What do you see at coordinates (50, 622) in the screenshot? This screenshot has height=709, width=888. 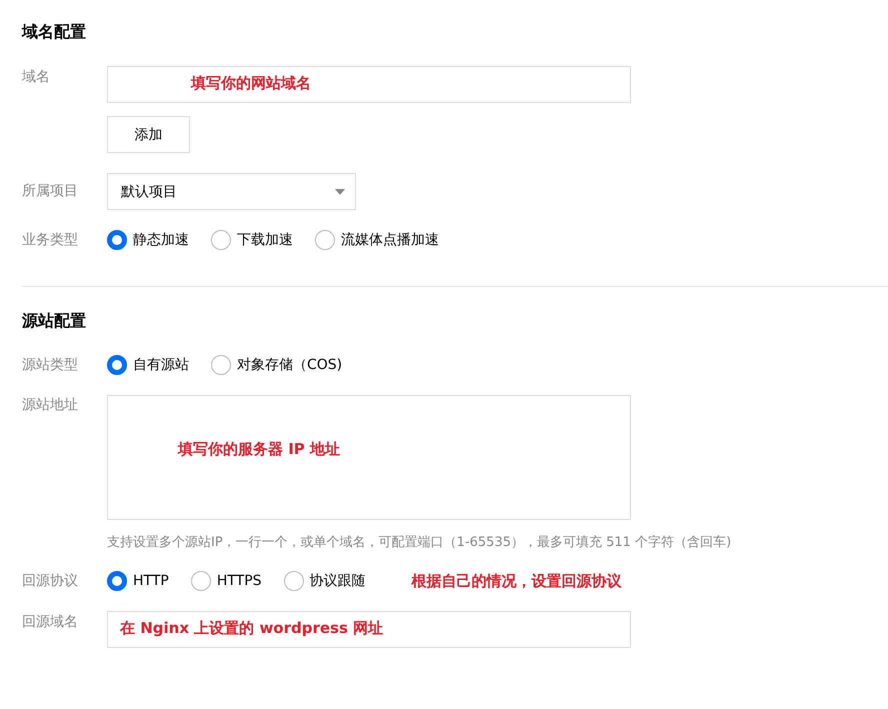 I see `field-label: 回源域名` at bounding box center [50, 622].